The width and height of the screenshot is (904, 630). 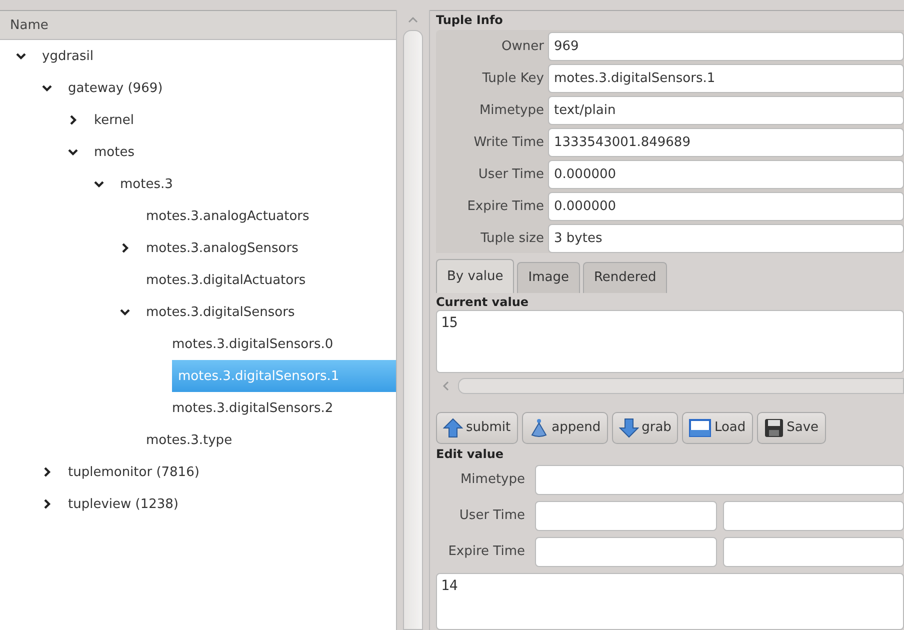 What do you see at coordinates (128, 504) in the screenshot?
I see `tree-item: tupleview (1238)` at bounding box center [128, 504].